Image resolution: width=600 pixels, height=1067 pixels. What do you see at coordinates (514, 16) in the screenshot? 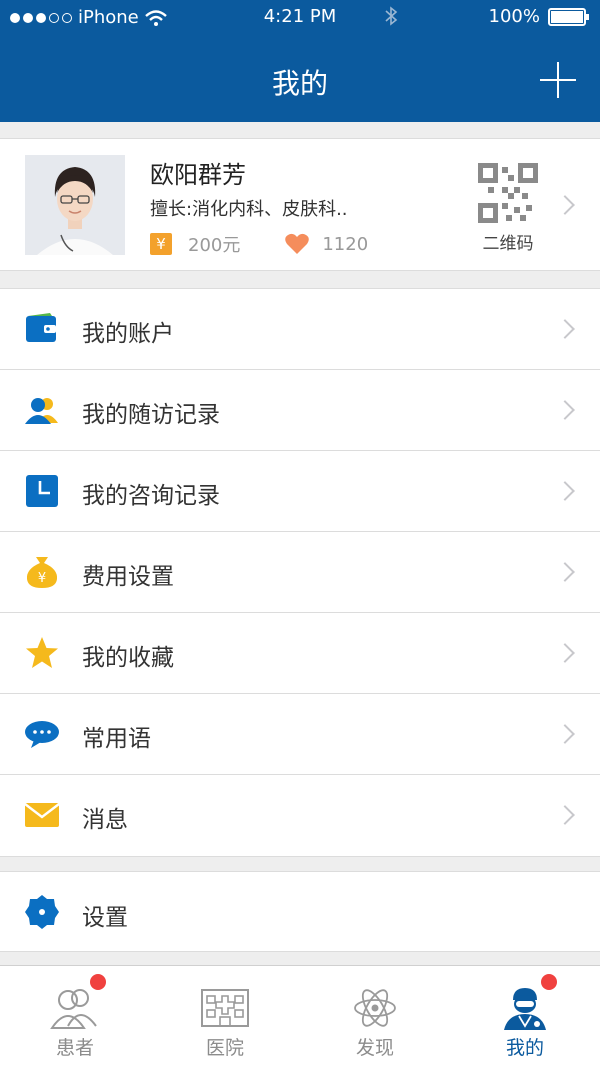
I see `battery-percent: 100%` at bounding box center [514, 16].